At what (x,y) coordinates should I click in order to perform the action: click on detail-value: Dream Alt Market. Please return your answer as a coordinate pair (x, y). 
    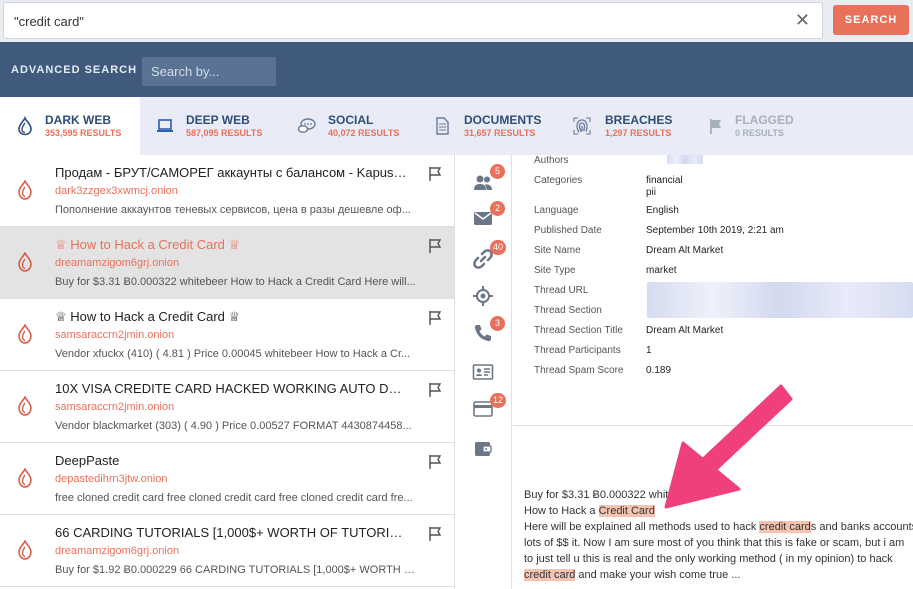
    Looking at the image, I should click on (685, 330).